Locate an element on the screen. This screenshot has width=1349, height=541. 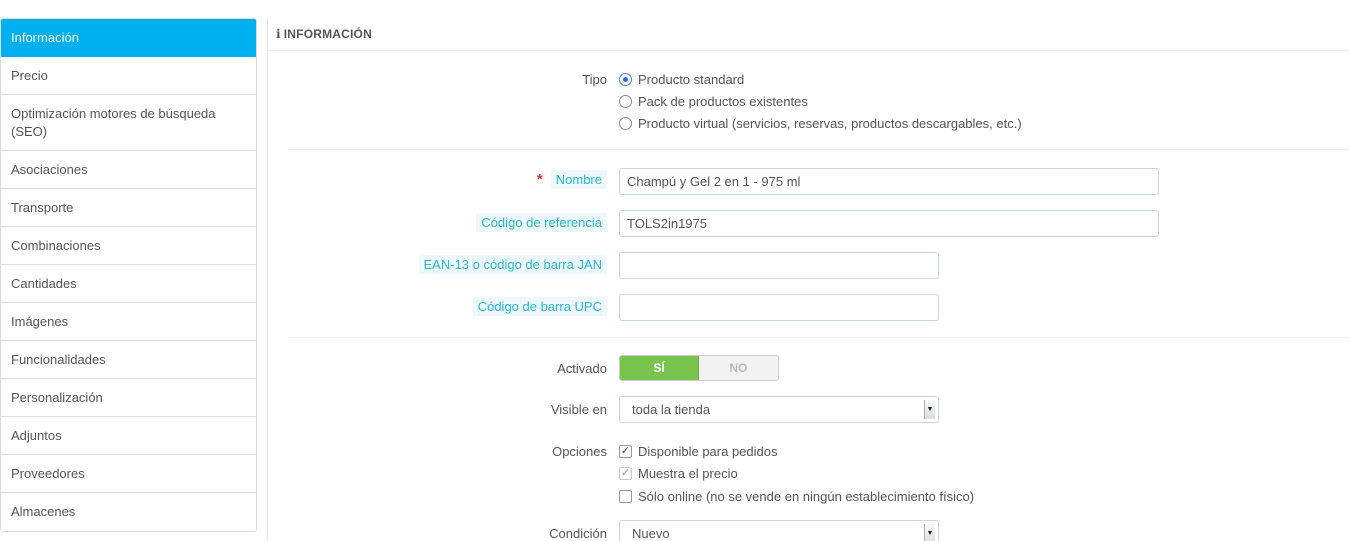
sidebar-item-almacenes: Almacenes is located at coordinates (128, 512).